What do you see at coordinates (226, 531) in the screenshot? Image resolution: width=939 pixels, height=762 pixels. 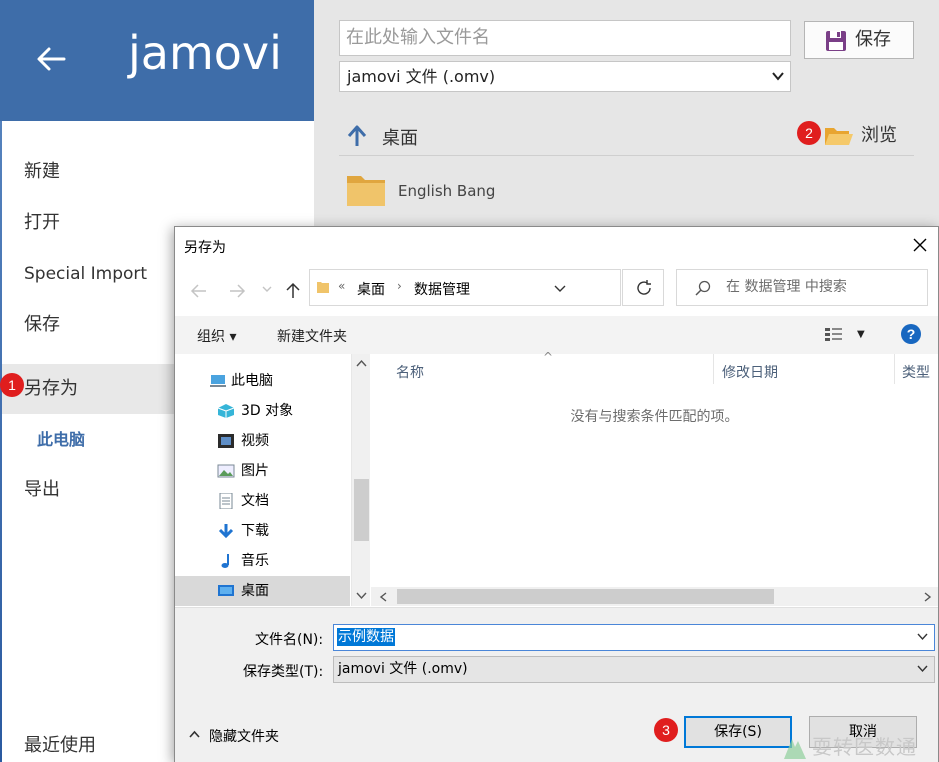 I see `downloads-icon` at bounding box center [226, 531].